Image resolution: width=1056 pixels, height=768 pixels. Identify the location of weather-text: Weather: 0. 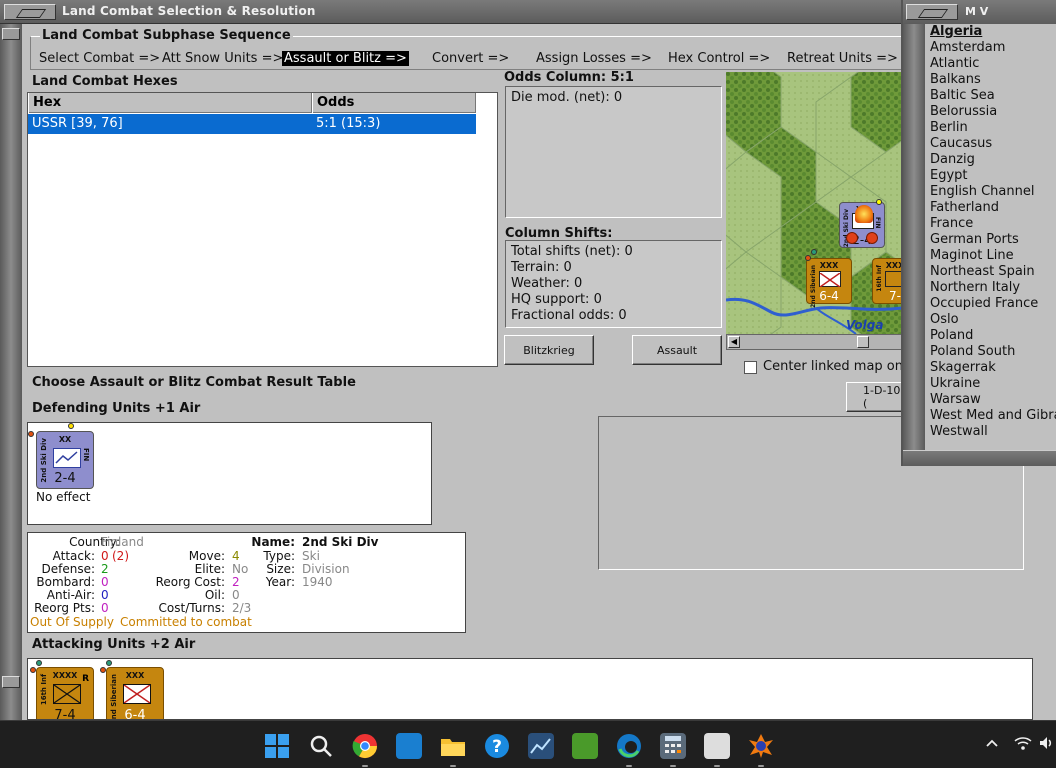
(547, 283).